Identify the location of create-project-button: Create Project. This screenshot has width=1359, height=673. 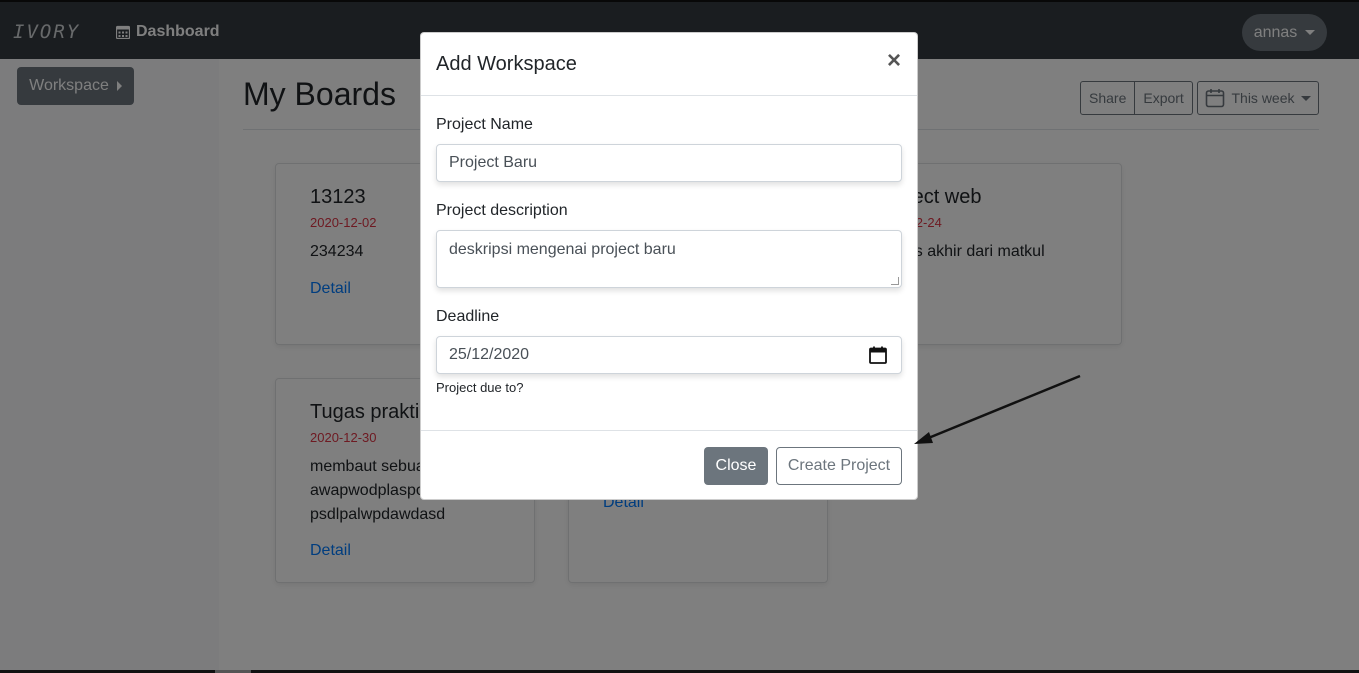
(839, 466).